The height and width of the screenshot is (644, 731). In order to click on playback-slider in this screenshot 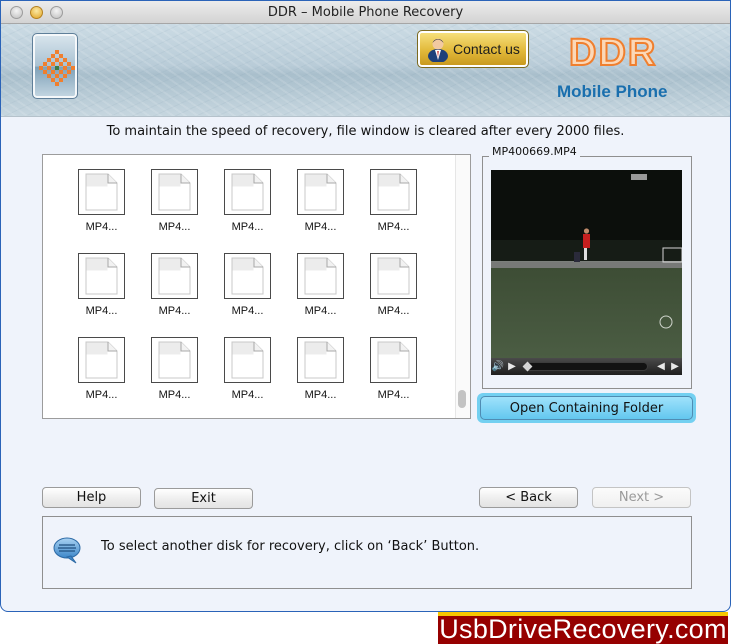, I will do `click(585, 366)`.